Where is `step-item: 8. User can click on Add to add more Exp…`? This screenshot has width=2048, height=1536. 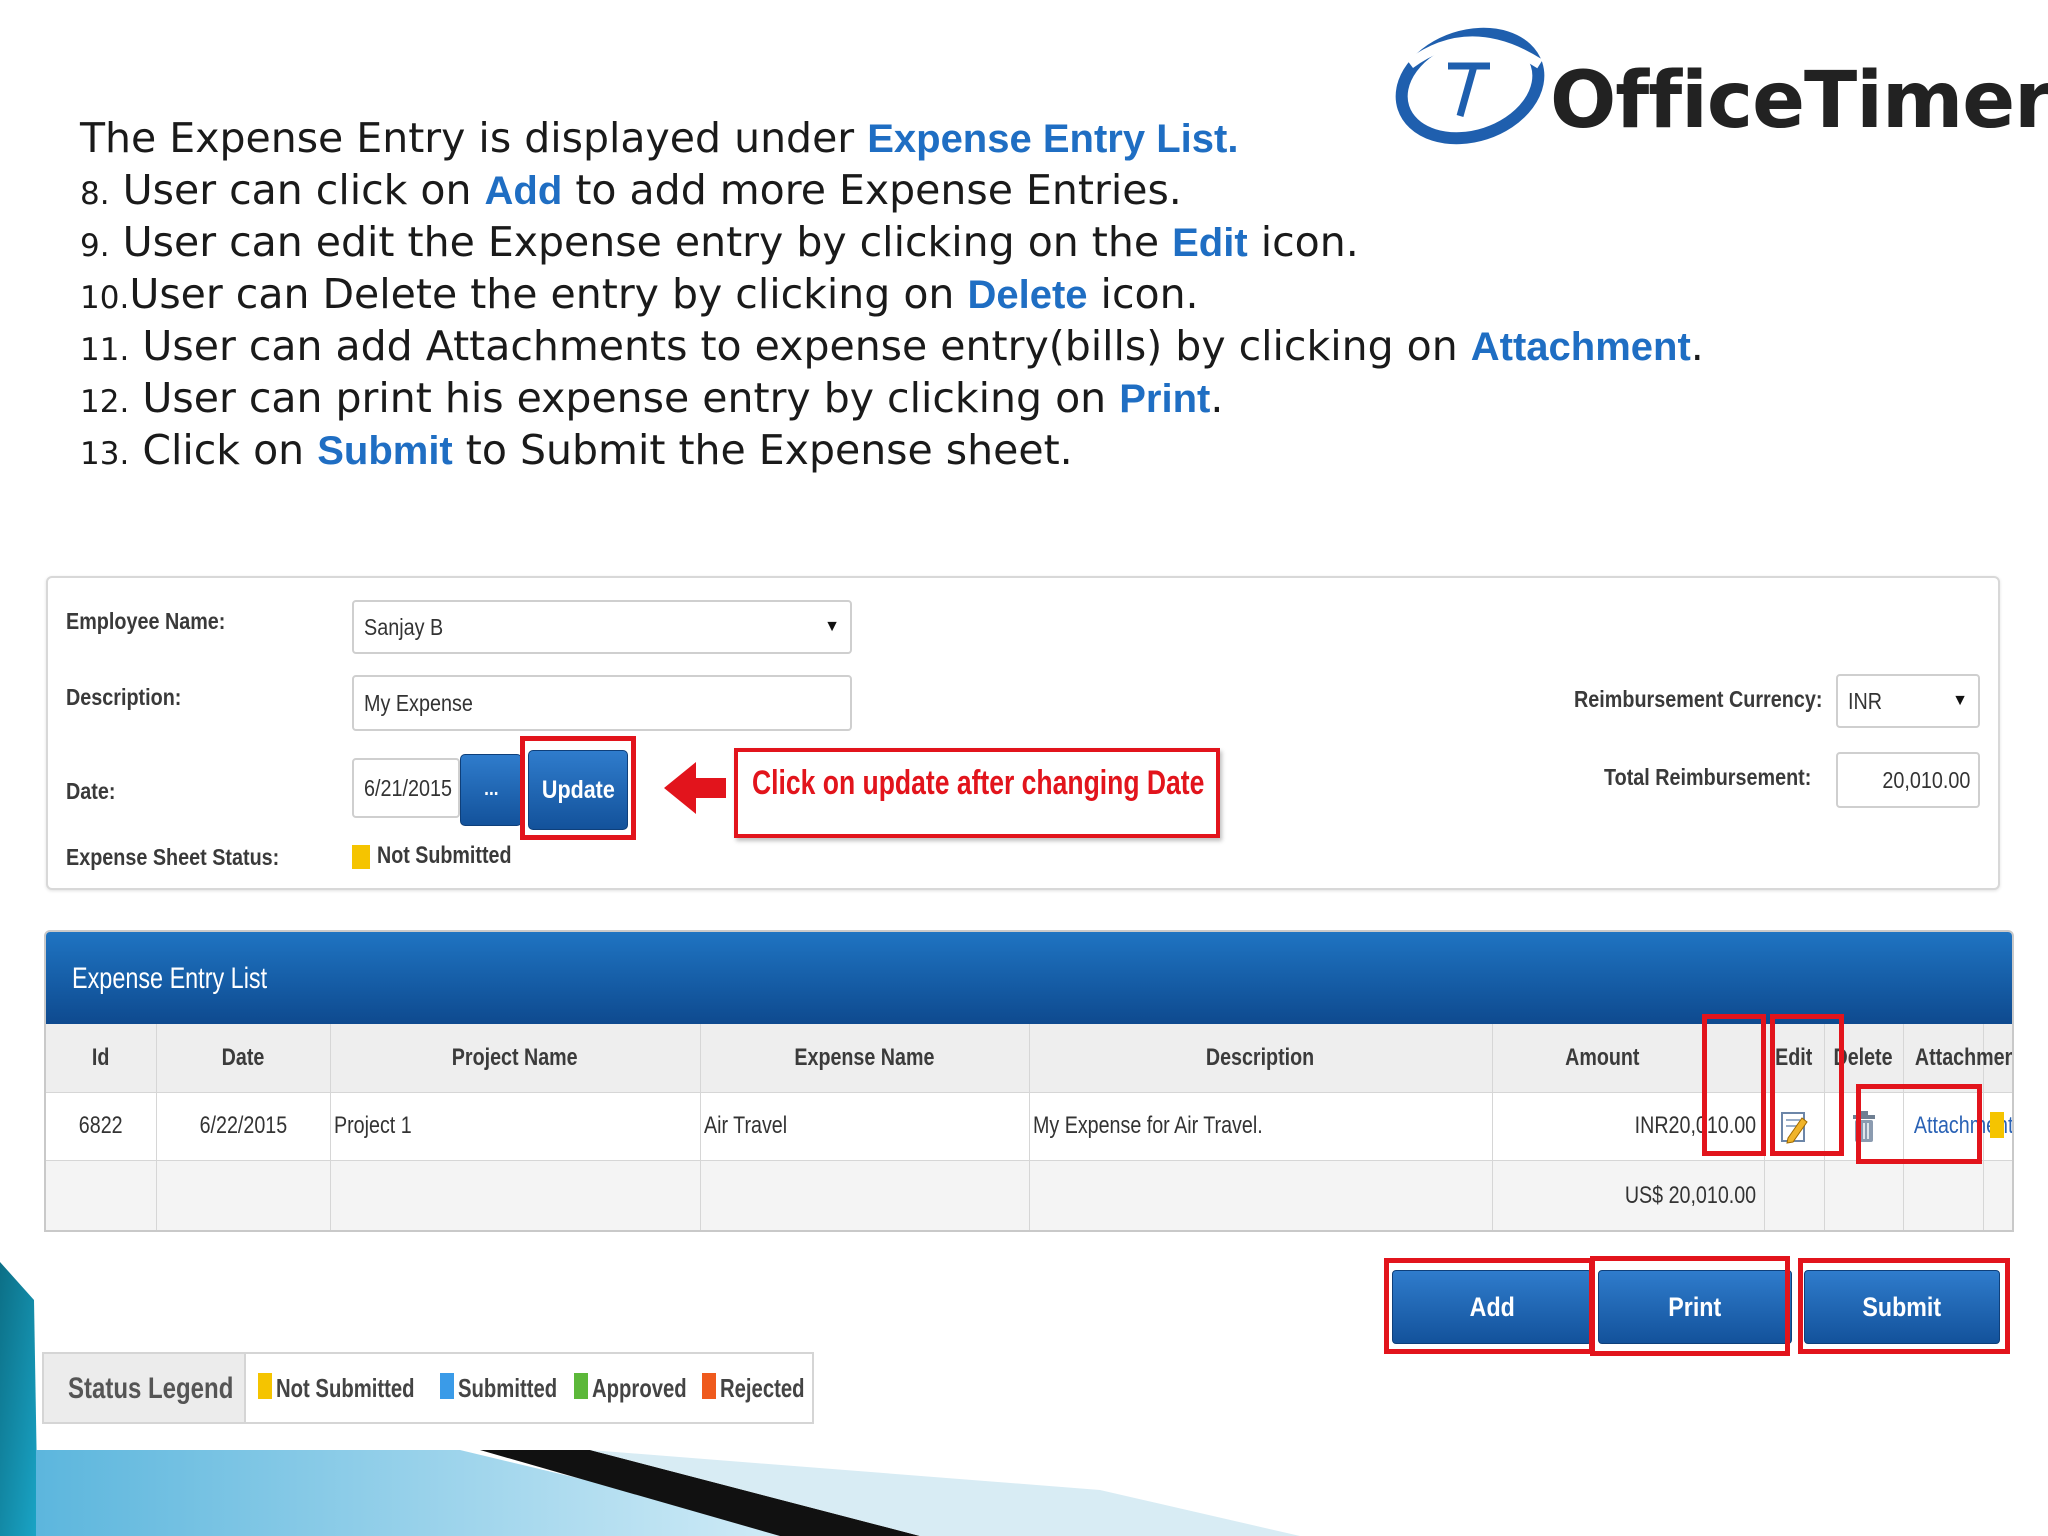 step-item: 8. User can click on Add to add more Exp… is located at coordinates (892, 190).